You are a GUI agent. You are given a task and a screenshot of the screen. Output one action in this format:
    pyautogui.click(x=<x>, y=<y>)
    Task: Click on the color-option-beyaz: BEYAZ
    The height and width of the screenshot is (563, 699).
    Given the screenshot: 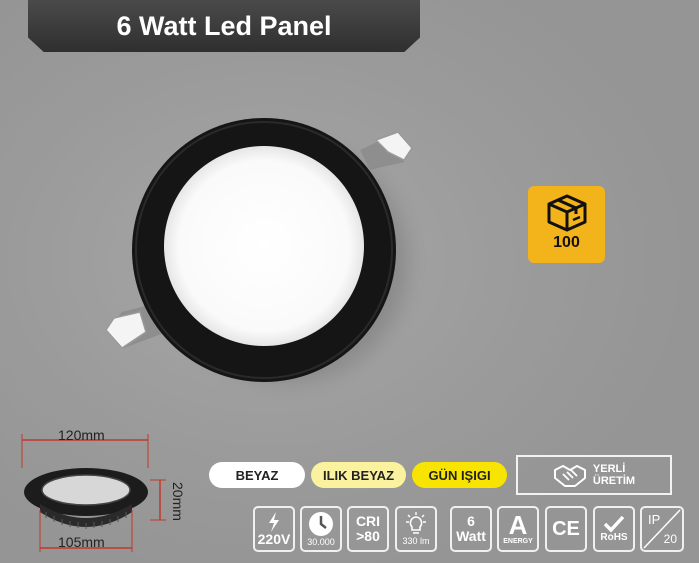 What is the action you would take?
    pyautogui.click(x=257, y=475)
    